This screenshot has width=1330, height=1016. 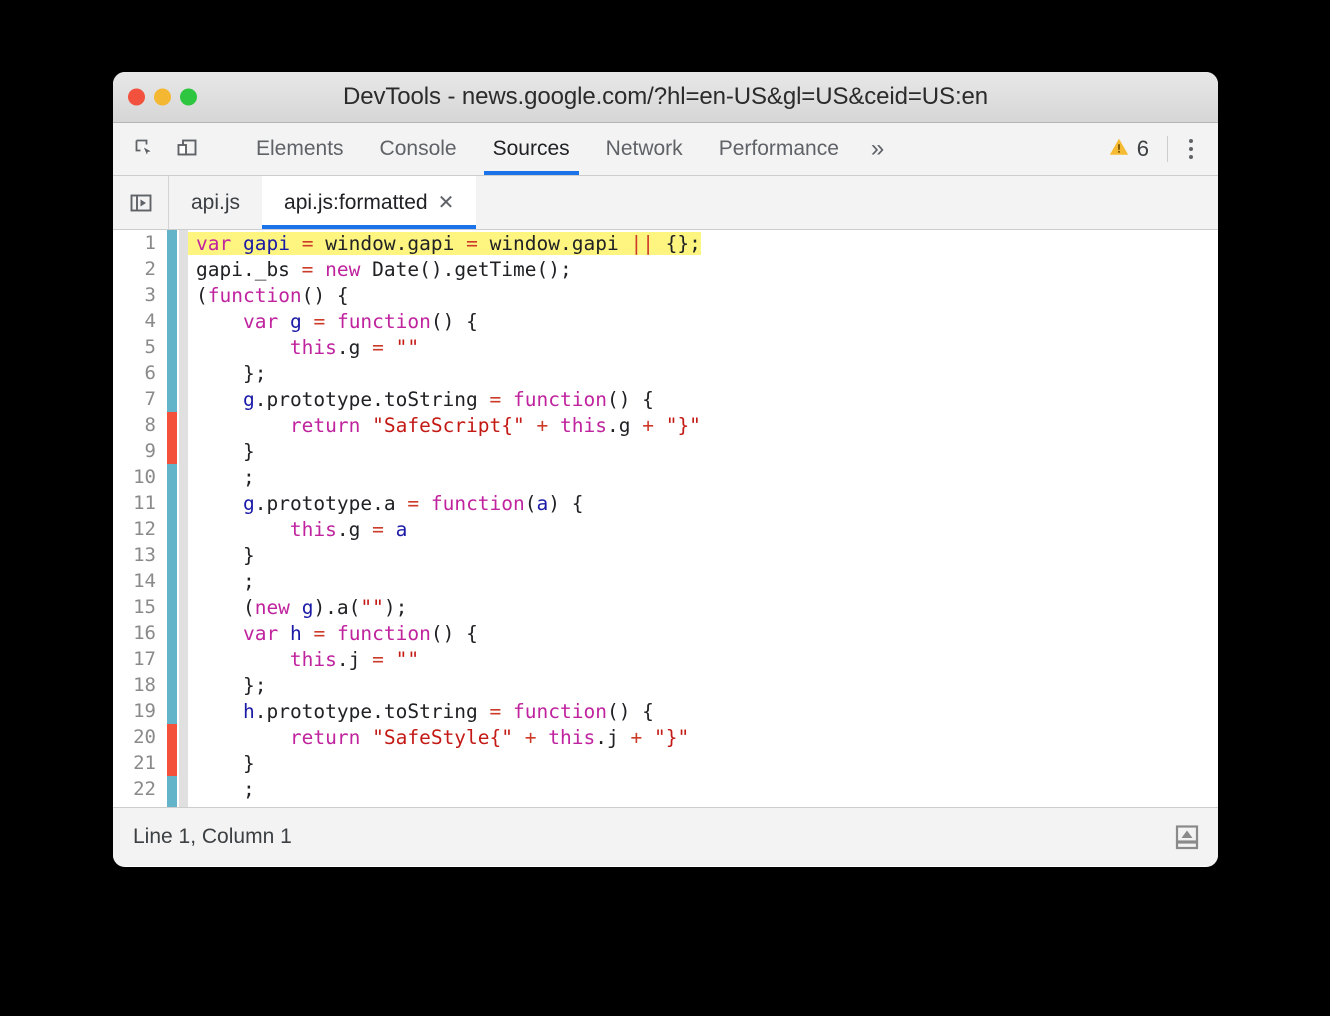 What do you see at coordinates (139, 789) in the screenshot?
I see `line-number: 22` at bounding box center [139, 789].